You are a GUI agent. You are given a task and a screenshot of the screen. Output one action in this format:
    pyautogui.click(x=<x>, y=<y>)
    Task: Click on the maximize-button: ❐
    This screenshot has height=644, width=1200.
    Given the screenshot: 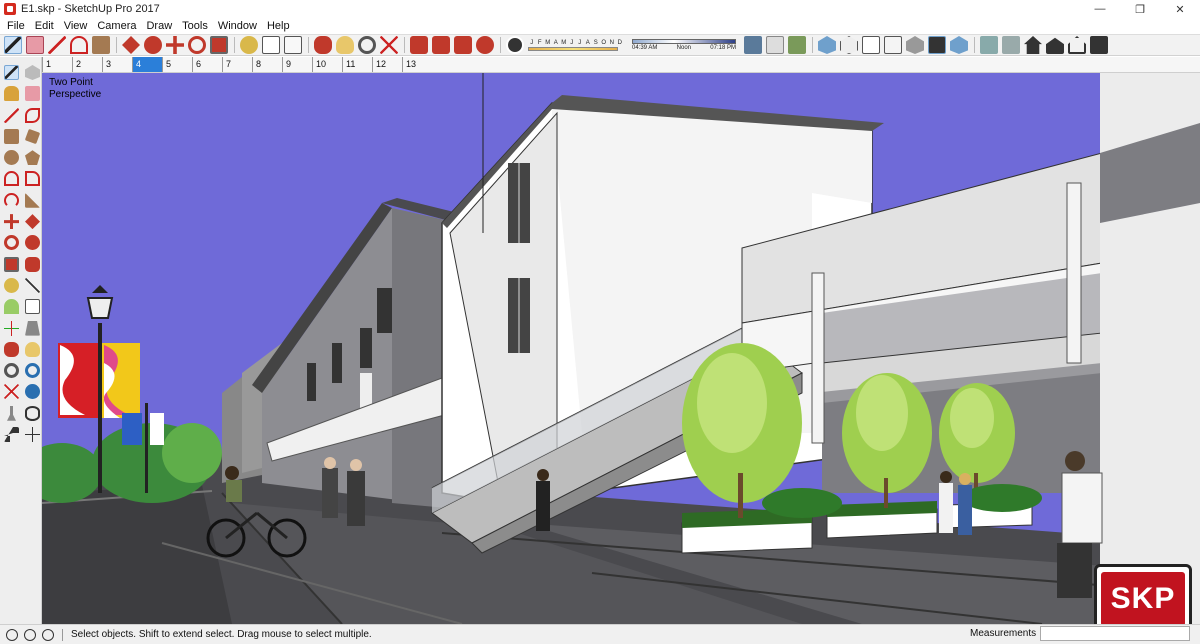 What is the action you would take?
    pyautogui.click(x=1140, y=9)
    